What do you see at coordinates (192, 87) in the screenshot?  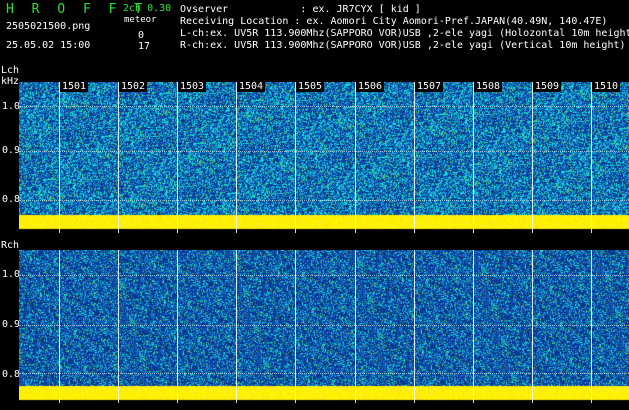 I see `lch-time-tick: 1503` at bounding box center [192, 87].